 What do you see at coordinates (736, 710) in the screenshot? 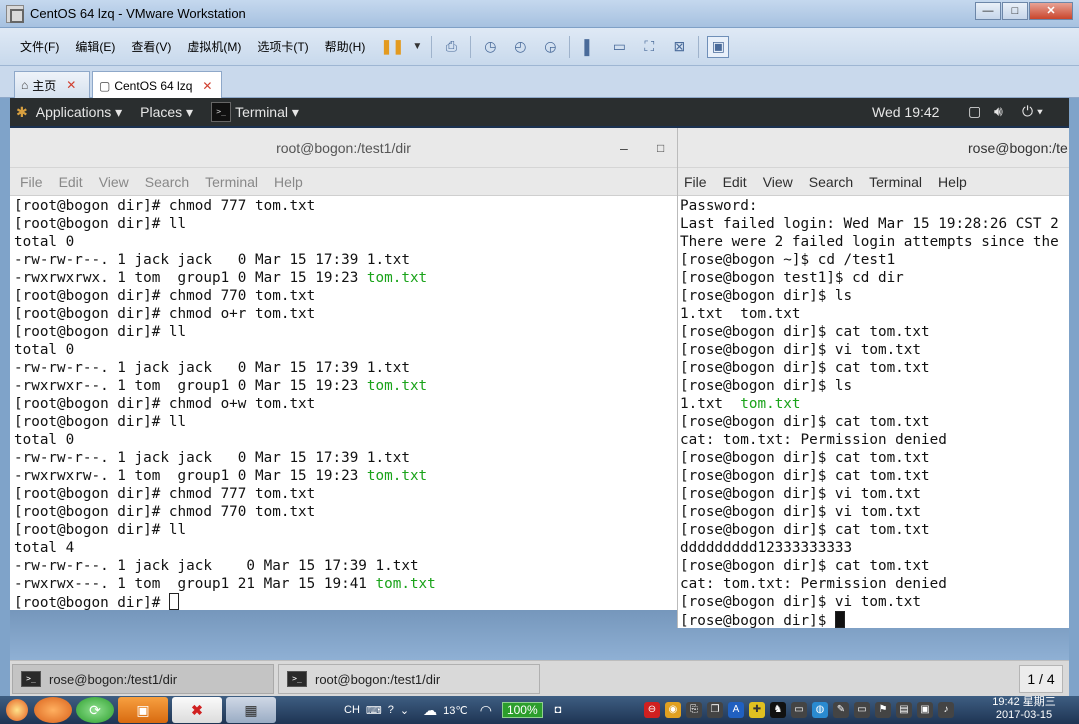
I see `shield-icon: A` at bounding box center [736, 710].